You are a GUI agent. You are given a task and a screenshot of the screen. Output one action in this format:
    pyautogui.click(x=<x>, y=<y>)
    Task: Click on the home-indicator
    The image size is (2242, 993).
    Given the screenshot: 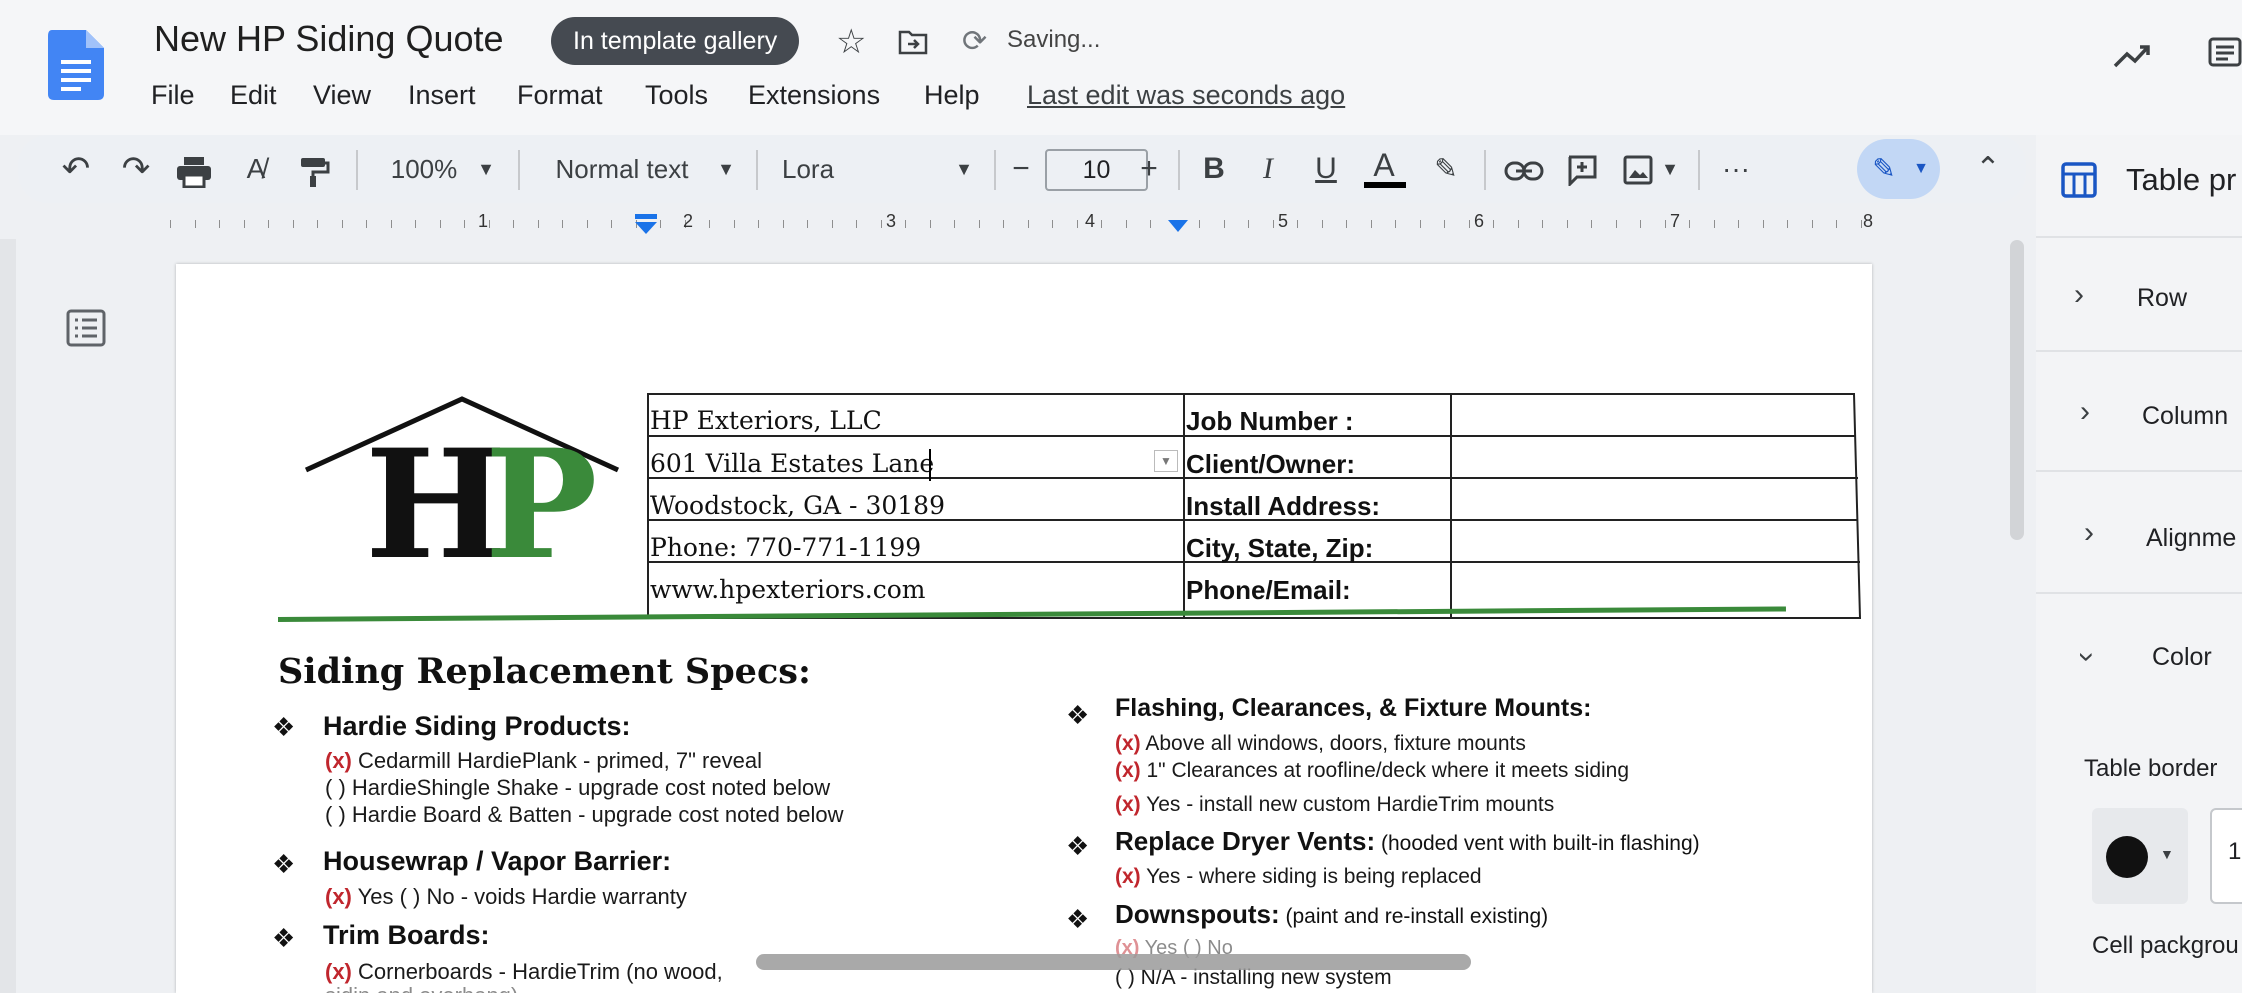 What is the action you would take?
    pyautogui.click(x=1113, y=962)
    